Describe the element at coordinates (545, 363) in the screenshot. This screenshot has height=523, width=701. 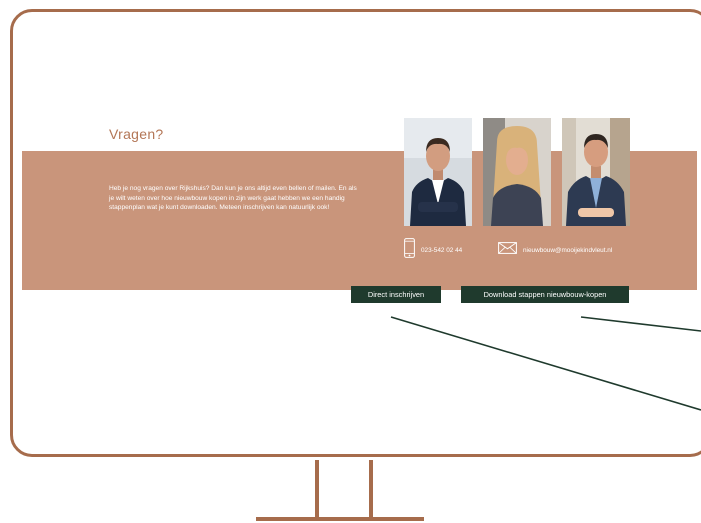
I see `pointer-lines` at that location.